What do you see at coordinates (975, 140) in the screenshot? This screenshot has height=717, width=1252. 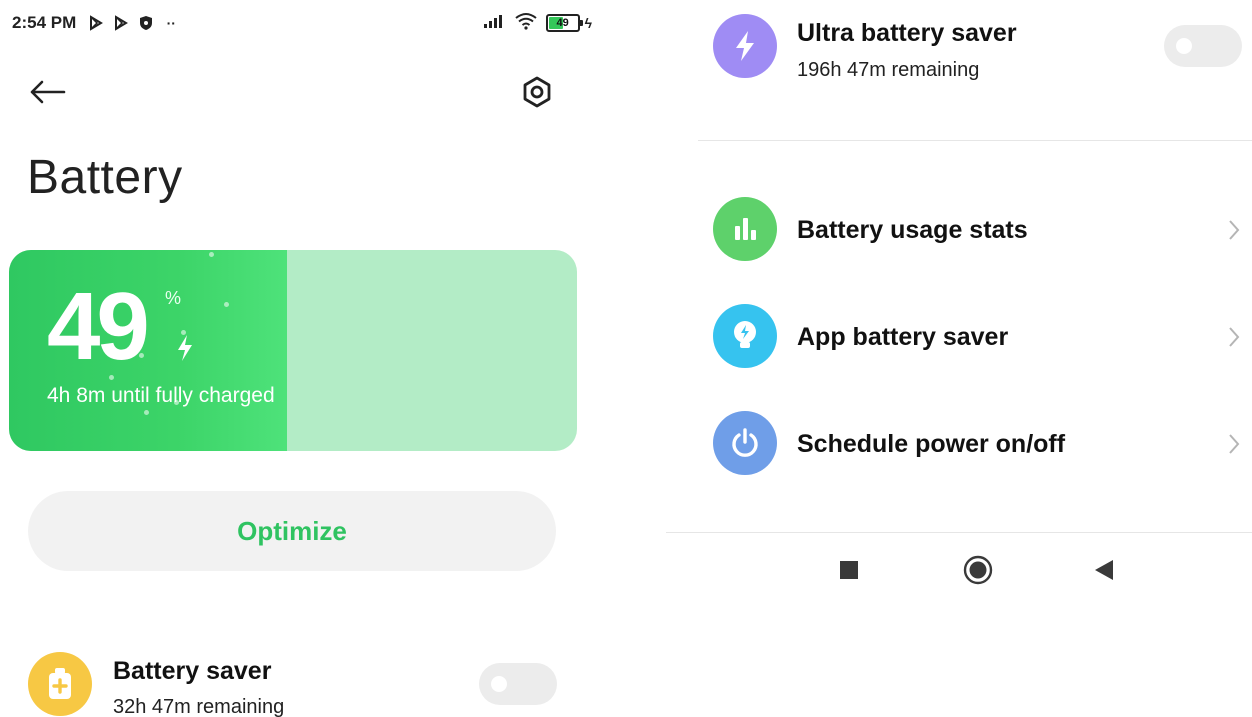 I see `section-divider` at bounding box center [975, 140].